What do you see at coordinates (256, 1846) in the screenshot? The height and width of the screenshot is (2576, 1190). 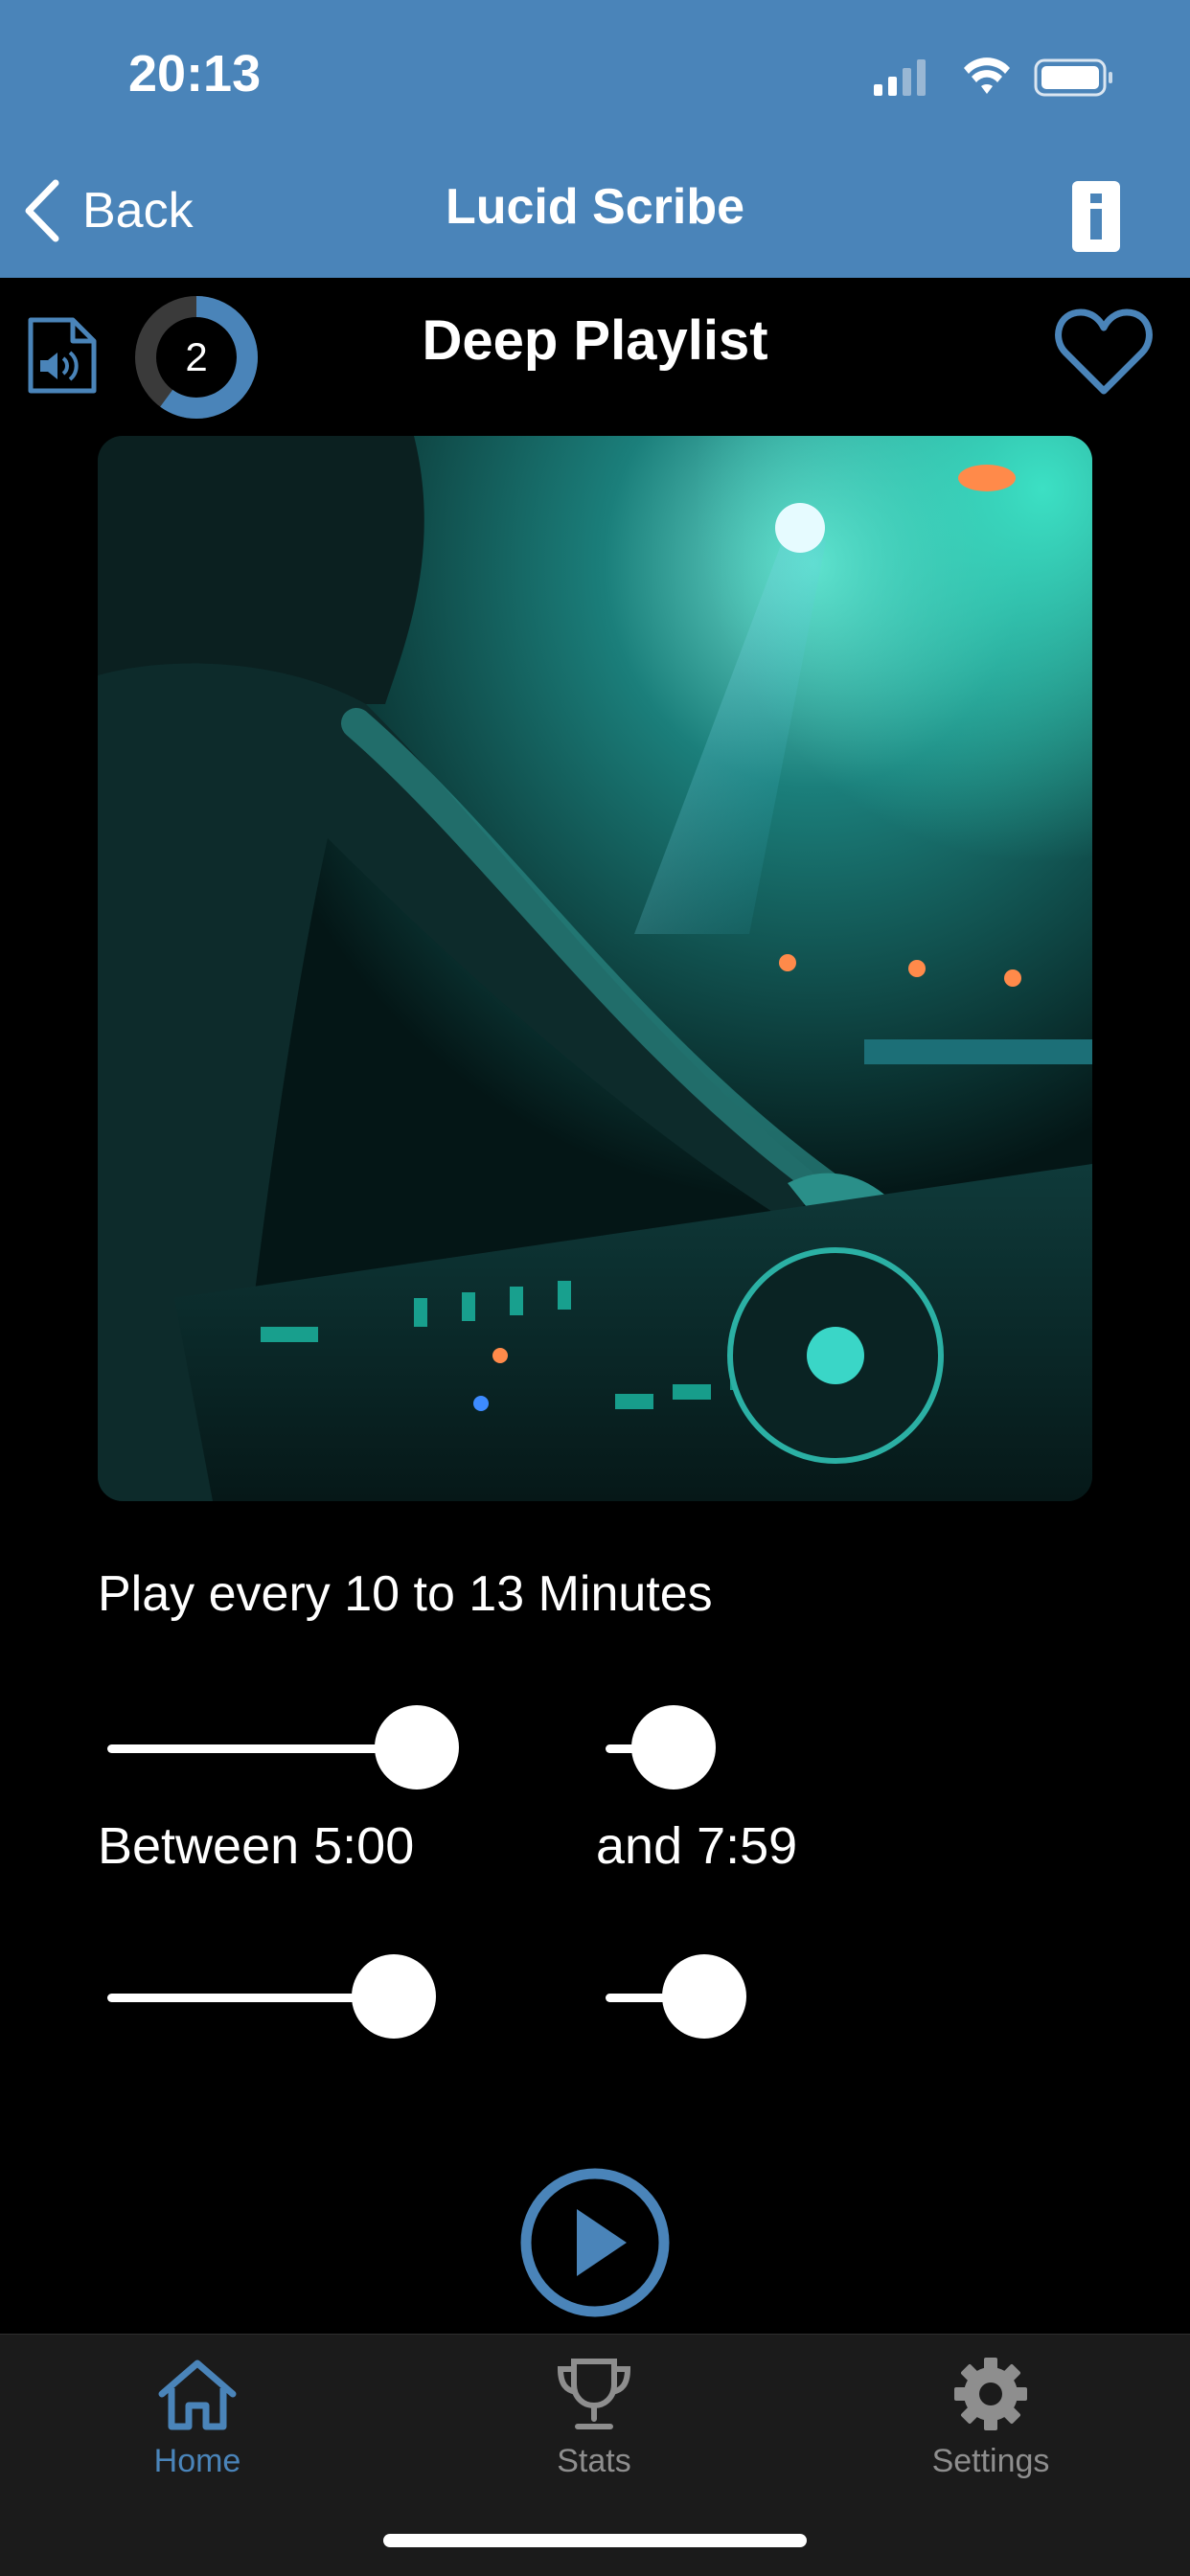 I see `window-start-label: Between 5:00` at bounding box center [256, 1846].